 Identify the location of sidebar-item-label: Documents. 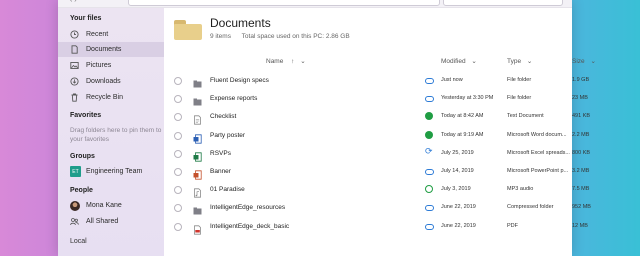
(104, 49).